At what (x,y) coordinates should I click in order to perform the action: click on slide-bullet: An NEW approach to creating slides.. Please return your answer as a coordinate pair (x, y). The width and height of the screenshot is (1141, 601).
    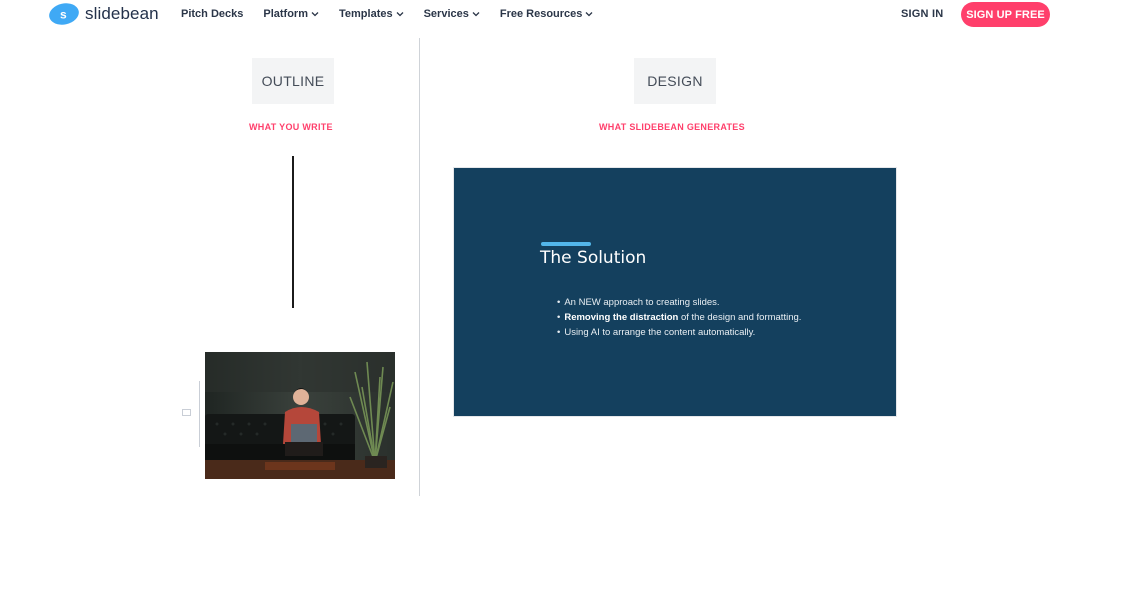
    Looking at the image, I should click on (679, 302).